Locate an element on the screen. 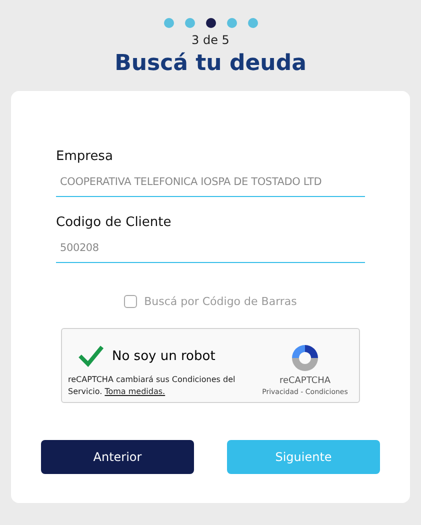 This screenshot has height=525, width=421. checkbox is located at coordinates (131, 301).